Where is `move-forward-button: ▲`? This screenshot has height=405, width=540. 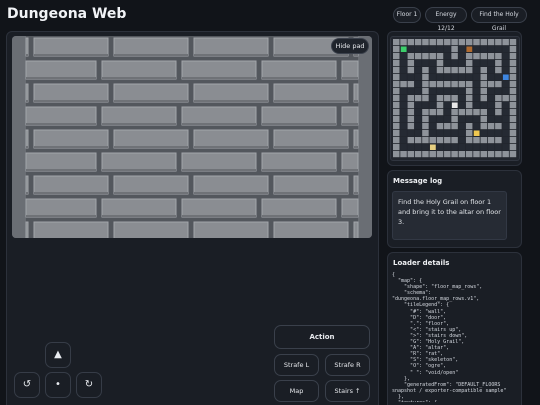
move-forward-button: ▲ is located at coordinates (58, 355).